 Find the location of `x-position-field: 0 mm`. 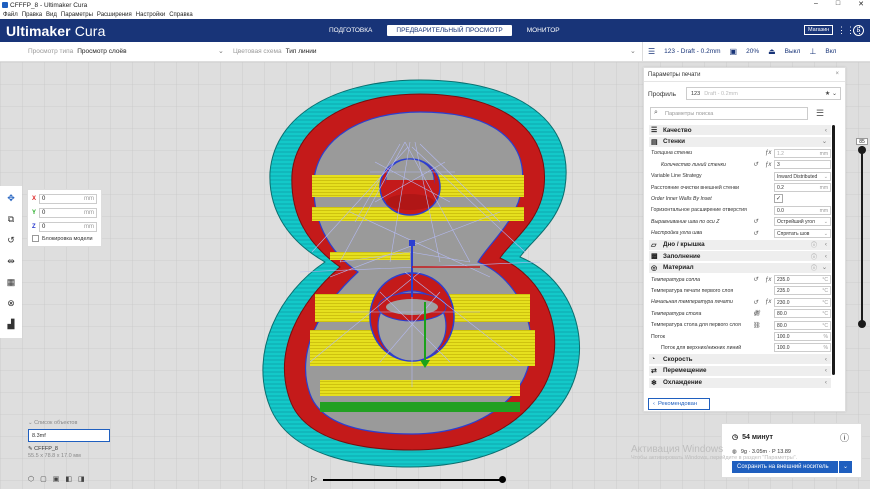

x-position-field: 0 mm is located at coordinates (68, 199).